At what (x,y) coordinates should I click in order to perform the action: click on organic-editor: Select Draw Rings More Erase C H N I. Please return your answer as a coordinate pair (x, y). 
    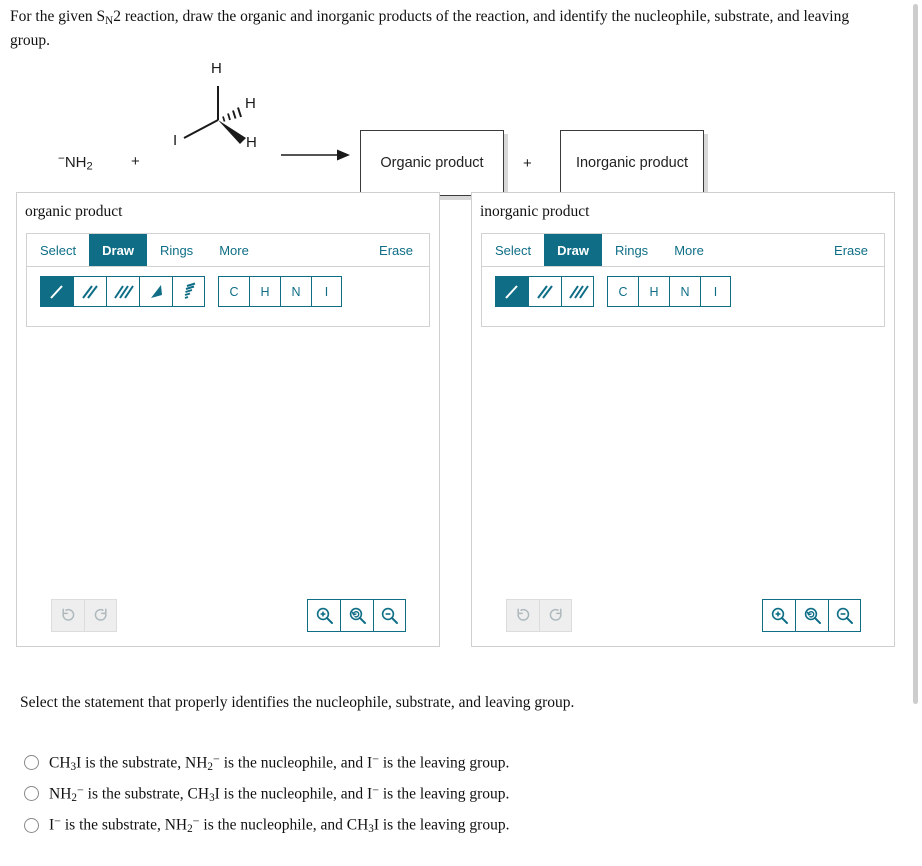
    Looking at the image, I should click on (228, 280).